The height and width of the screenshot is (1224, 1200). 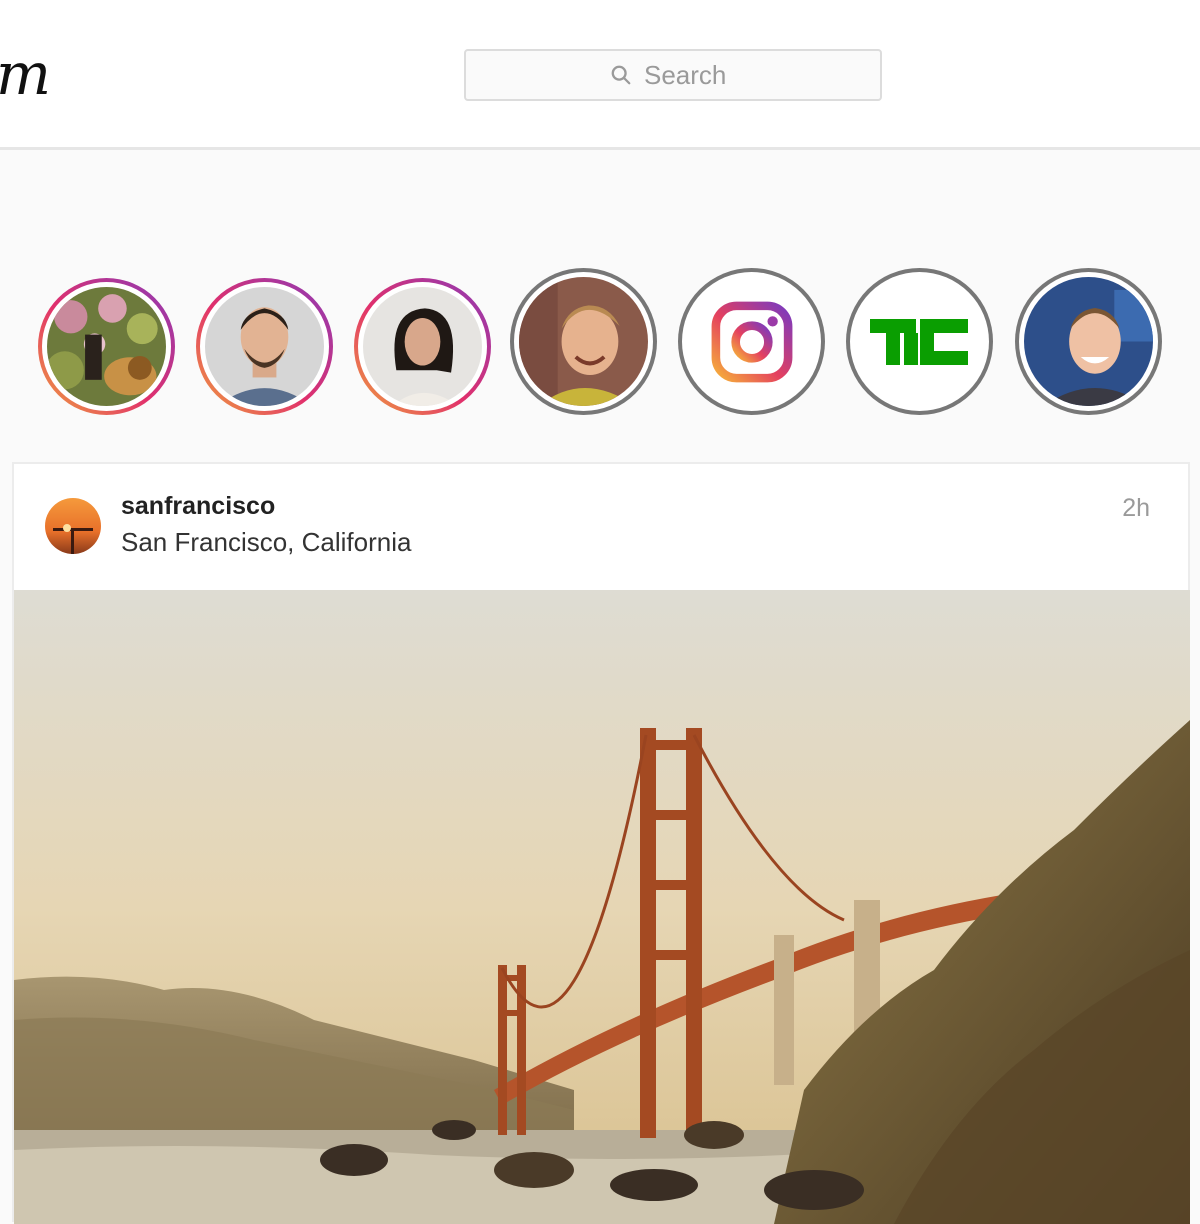 I want to click on story-man-beard, so click(x=264, y=346).